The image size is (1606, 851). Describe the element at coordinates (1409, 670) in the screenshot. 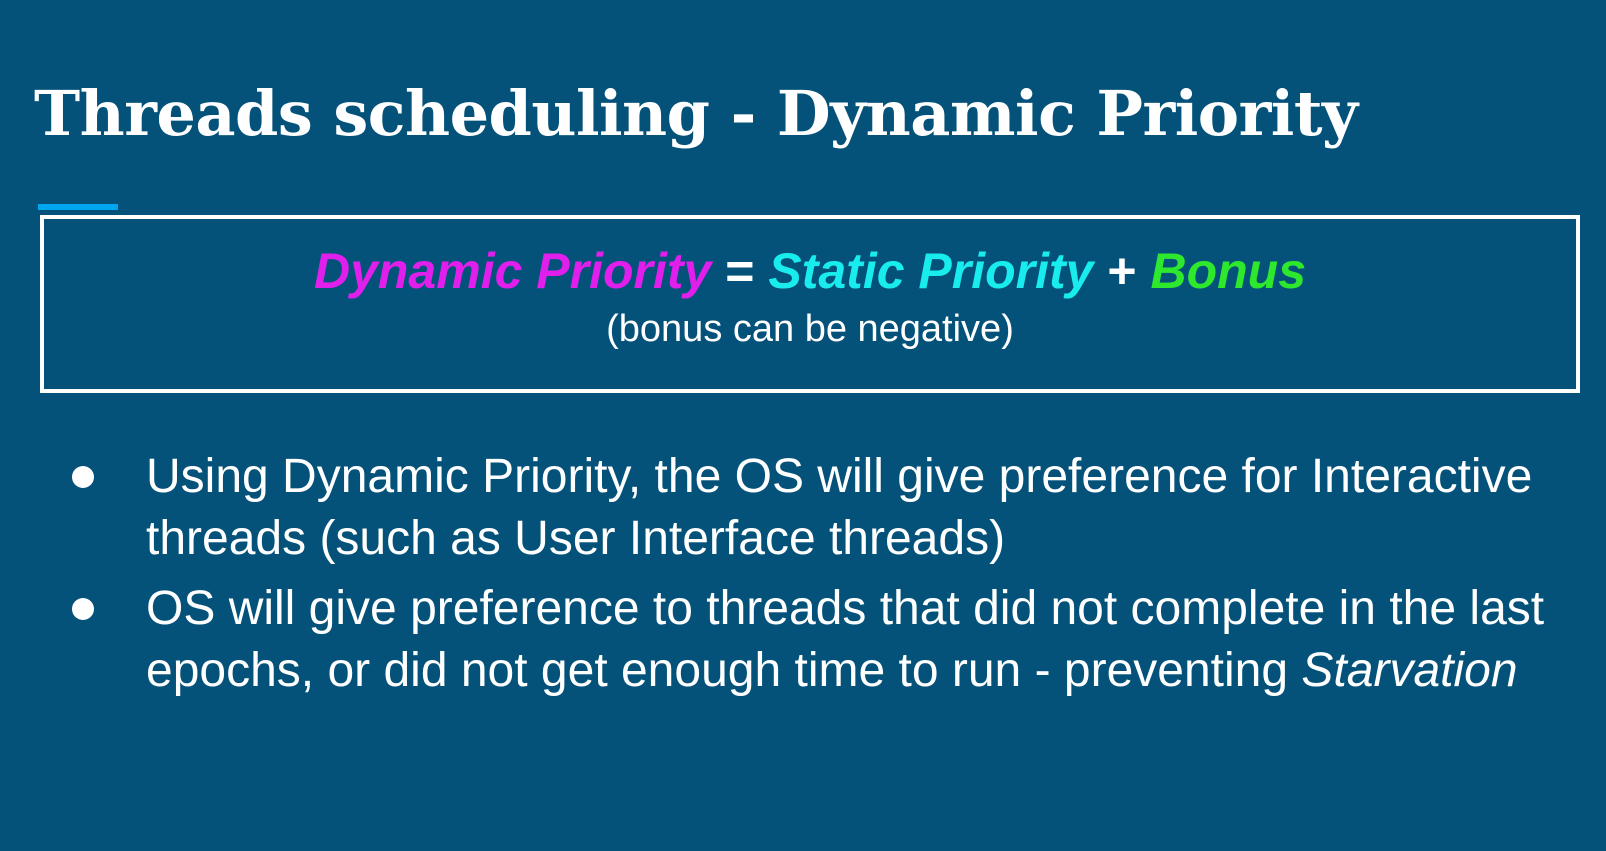

I see `bullet-emphasis: Starvation` at that location.